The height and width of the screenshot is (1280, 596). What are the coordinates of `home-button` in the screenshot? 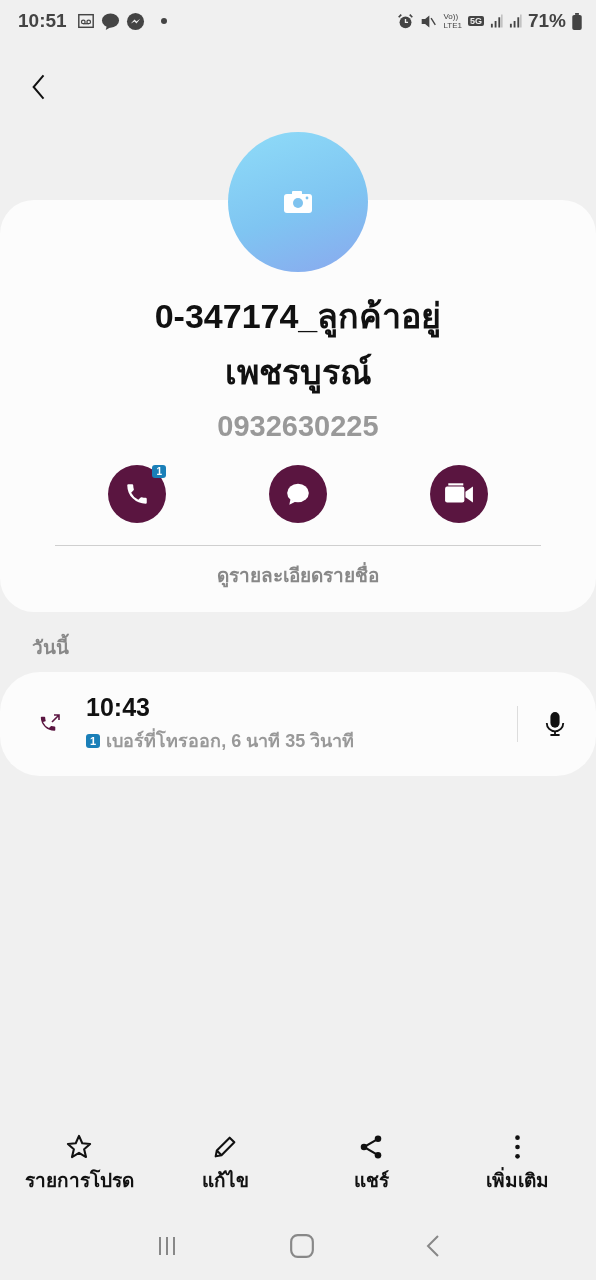 It's located at (302, 1246).